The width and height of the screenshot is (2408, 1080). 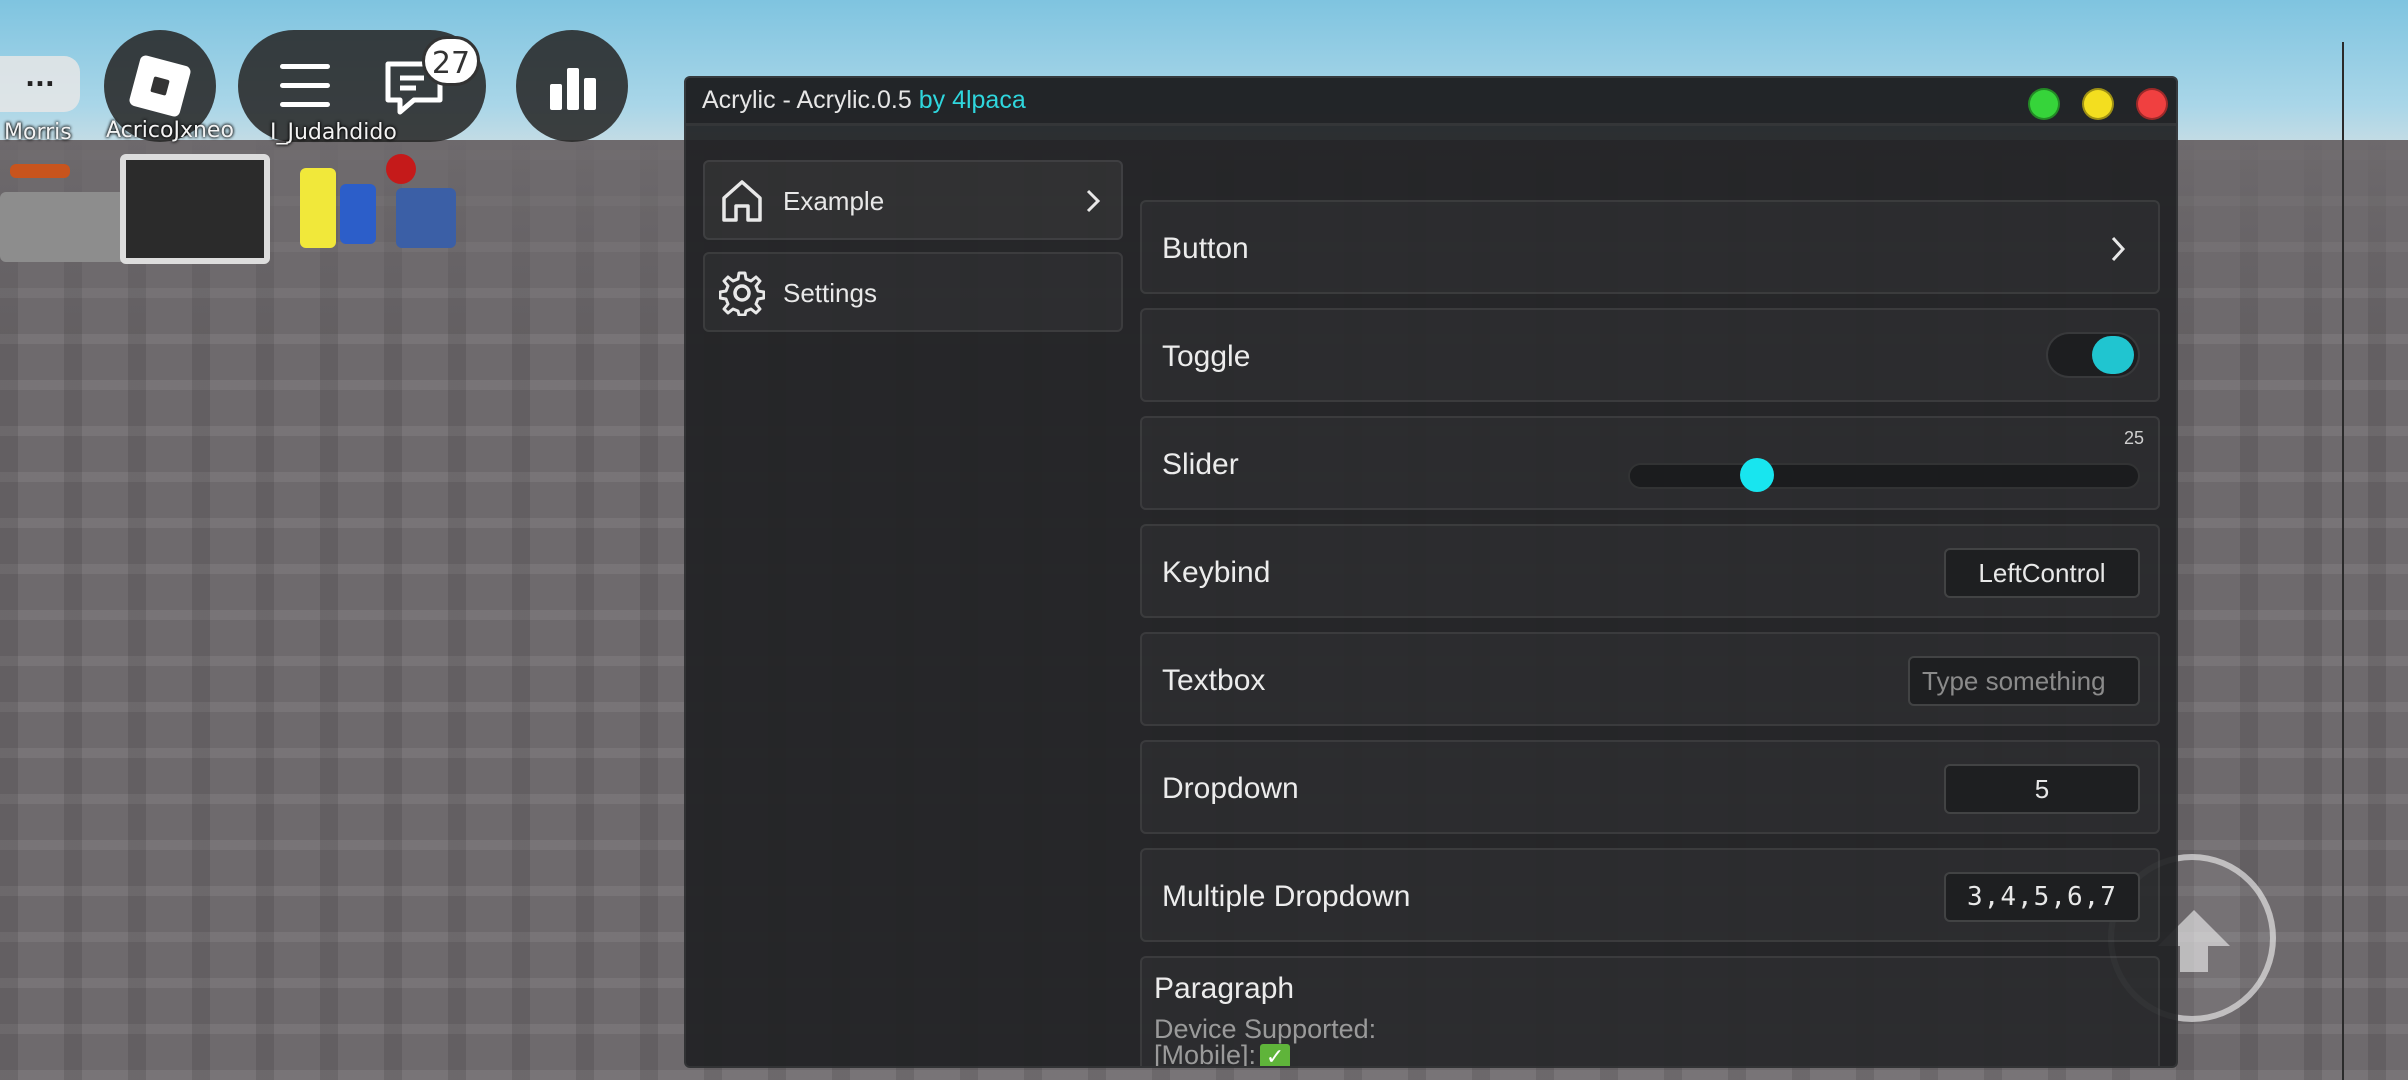 I want to click on bar-chart-icon, so click(x=573, y=89).